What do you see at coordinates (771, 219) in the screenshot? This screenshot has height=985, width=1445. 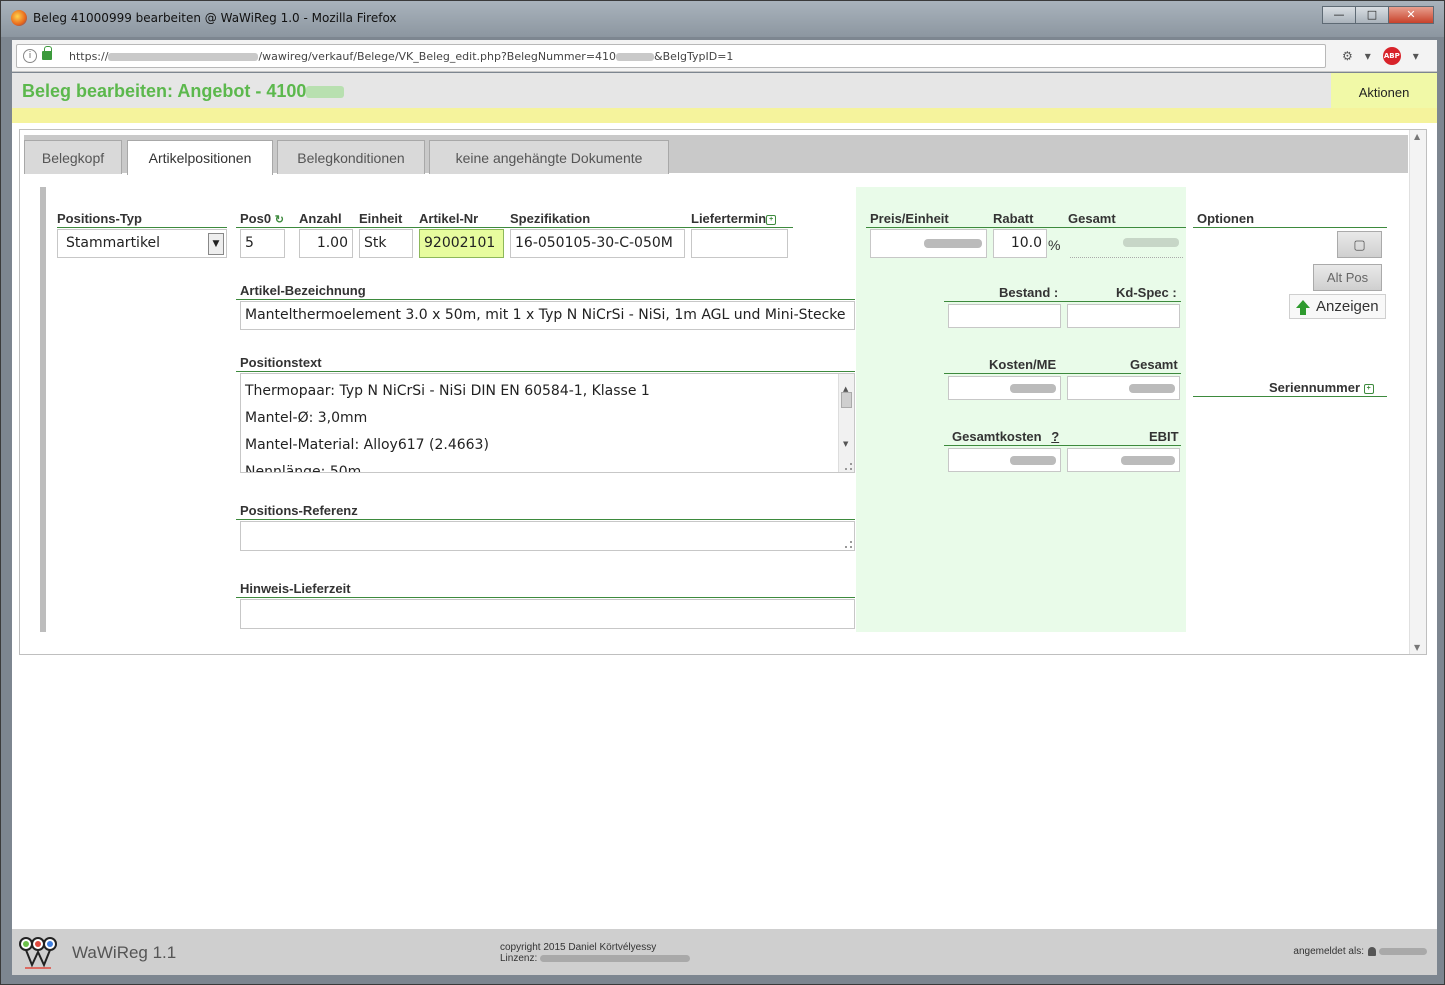 I see `calendar-icon: +` at bounding box center [771, 219].